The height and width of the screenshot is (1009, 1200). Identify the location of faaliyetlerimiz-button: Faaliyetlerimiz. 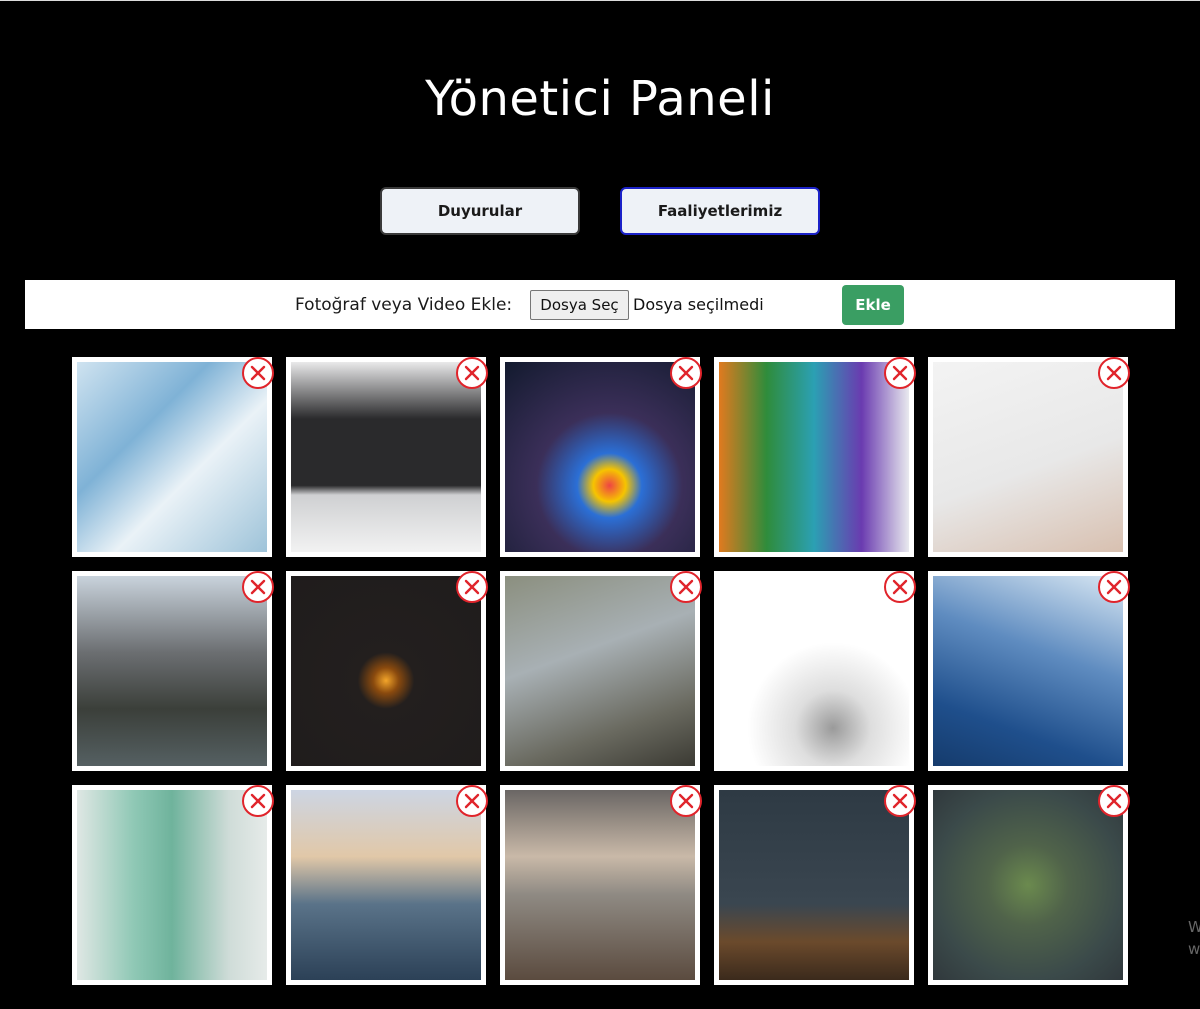
(720, 211).